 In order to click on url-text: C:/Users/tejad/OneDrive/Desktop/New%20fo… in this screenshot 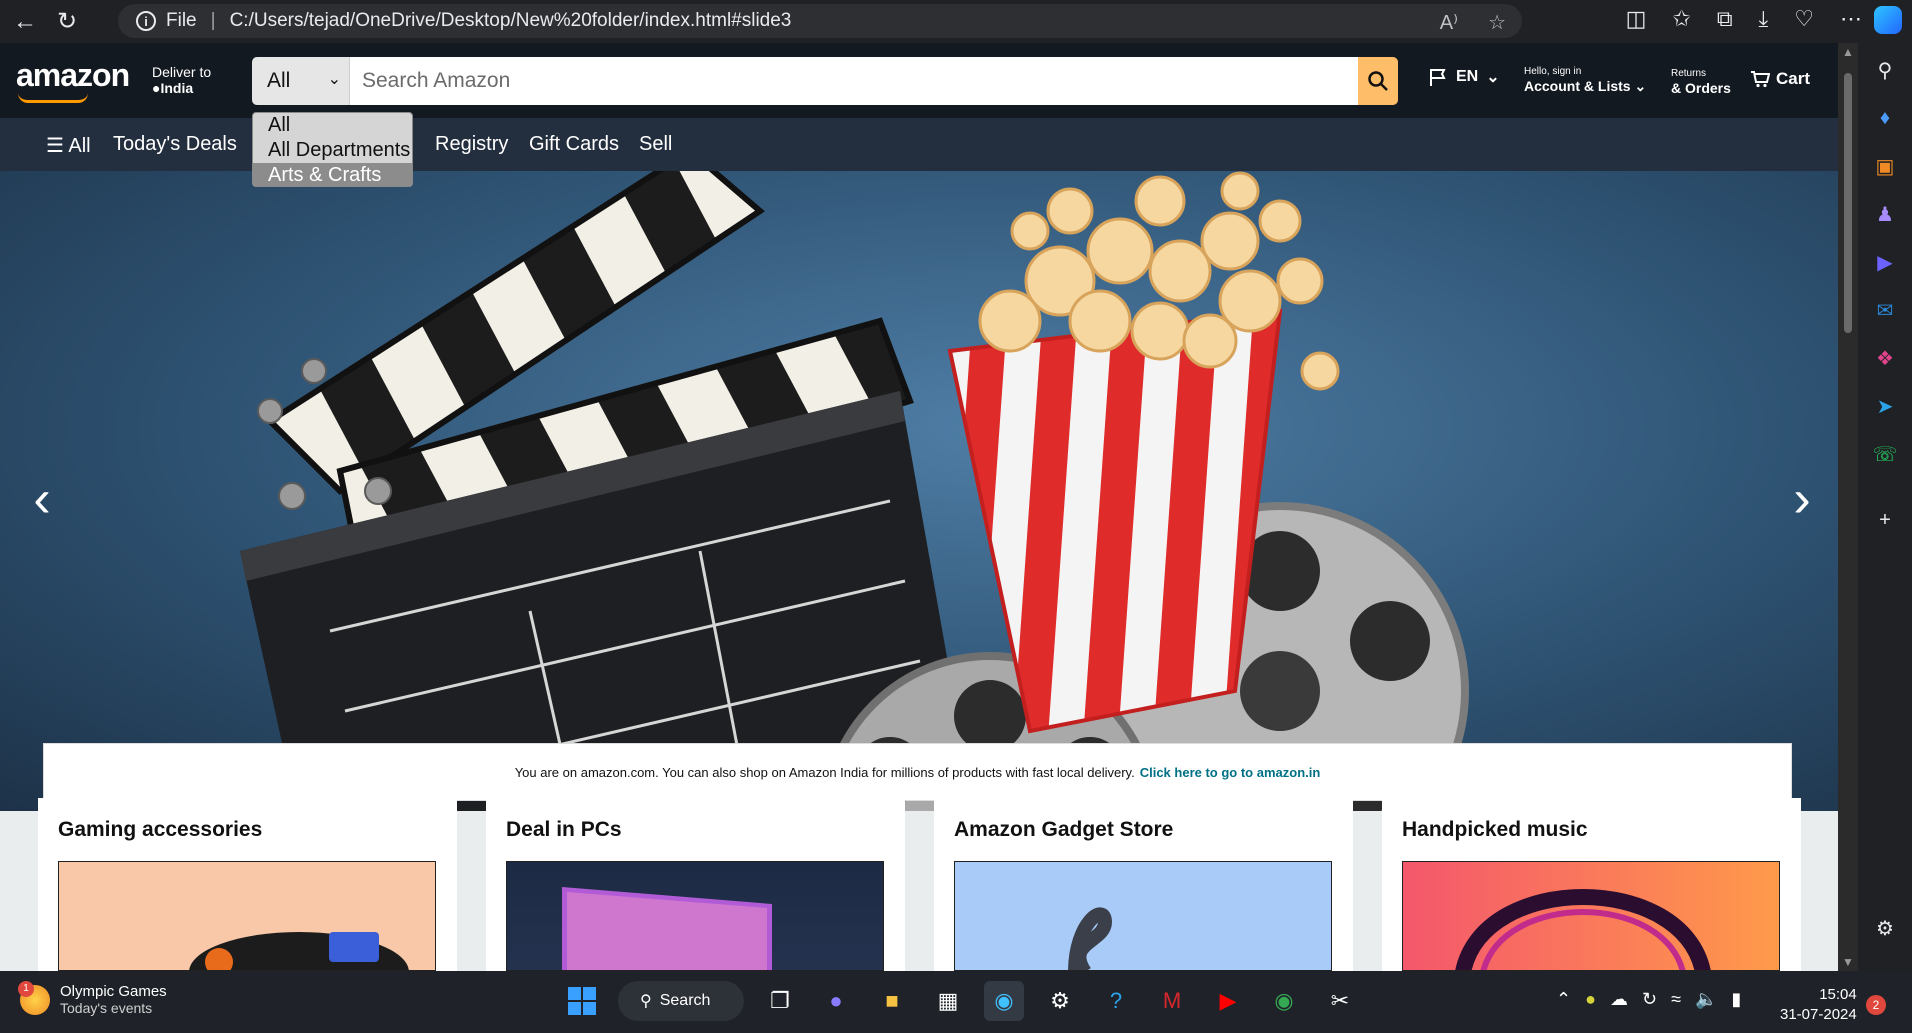, I will do `click(511, 21)`.